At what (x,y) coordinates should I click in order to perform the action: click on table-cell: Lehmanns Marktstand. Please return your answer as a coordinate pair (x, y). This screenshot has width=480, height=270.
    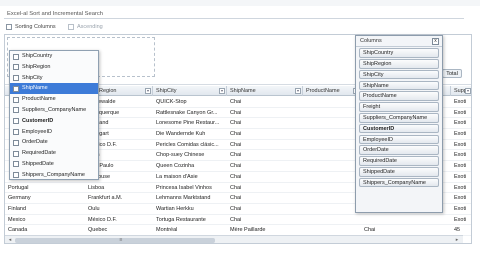
    Looking at the image, I should click on (183, 198).